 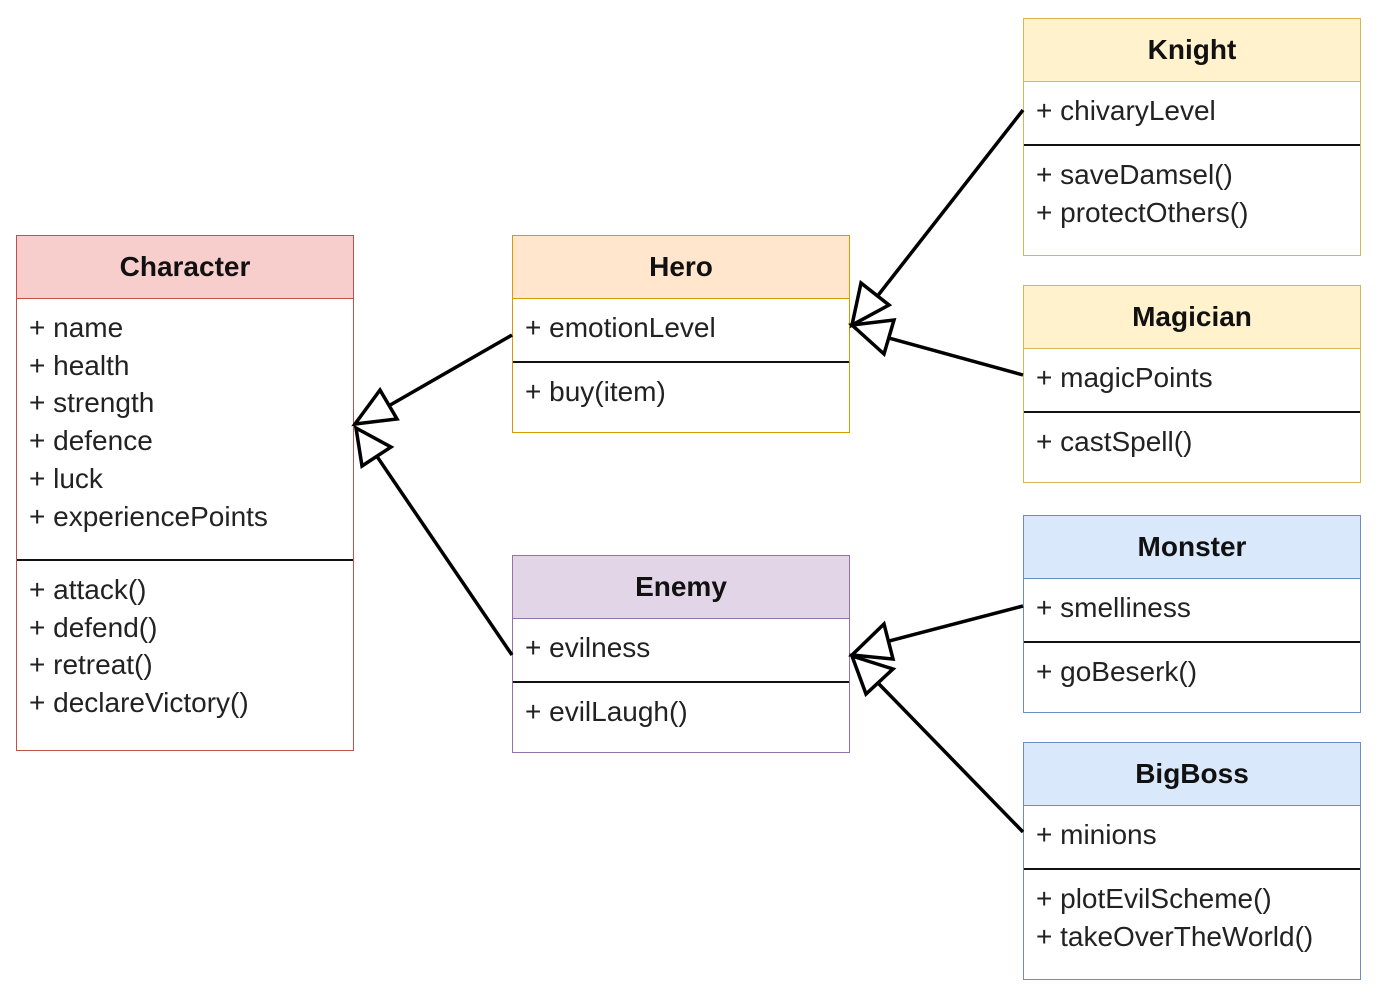 What do you see at coordinates (76, 327) in the screenshot?
I see `attribute: + name` at bounding box center [76, 327].